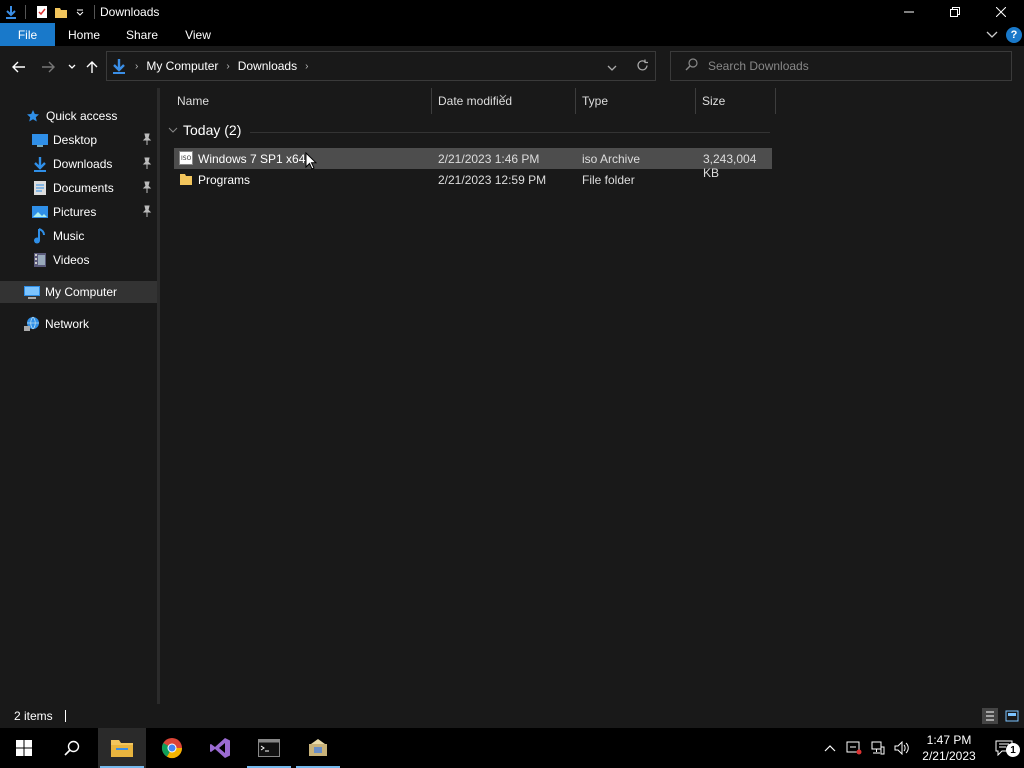 The image size is (1024, 768). Describe the element at coordinates (48, 67) in the screenshot. I see `forward-button` at that location.